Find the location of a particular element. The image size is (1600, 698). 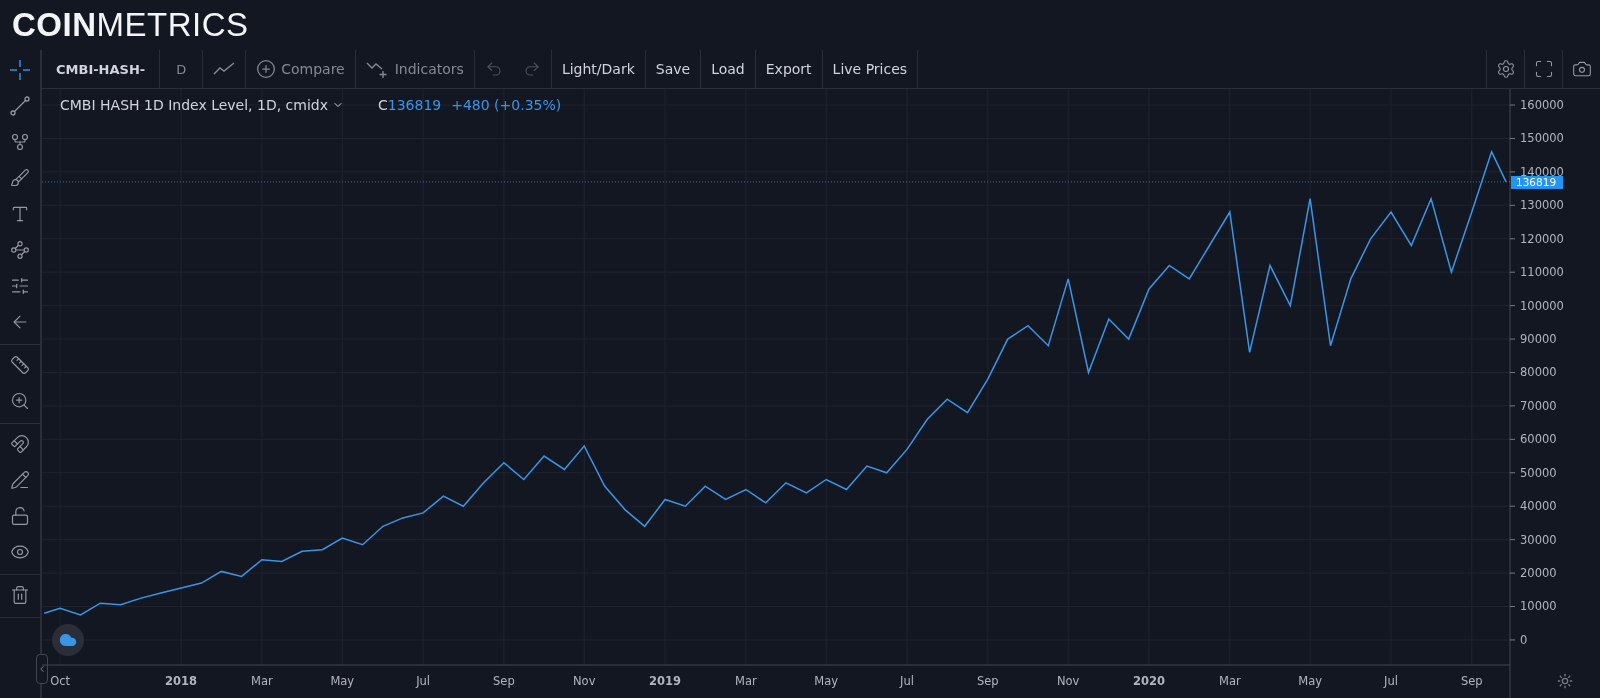

zoom-in-icon is located at coordinates (20, 401).